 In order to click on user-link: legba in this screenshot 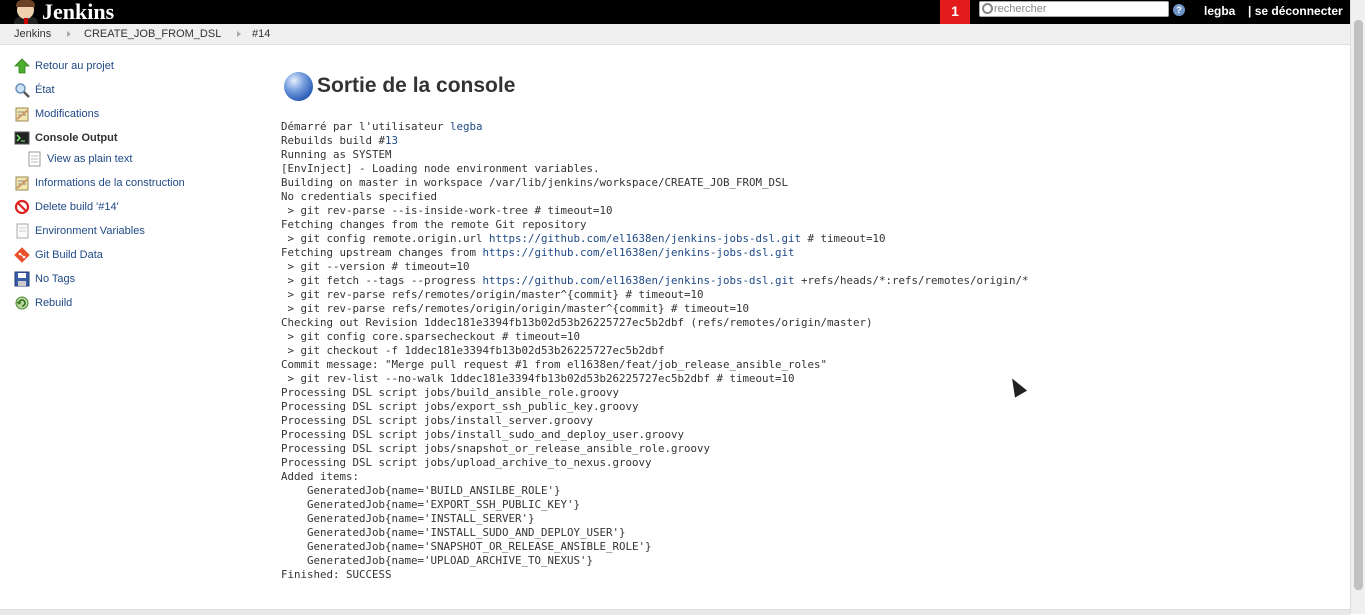, I will do `click(1219, 11)`.